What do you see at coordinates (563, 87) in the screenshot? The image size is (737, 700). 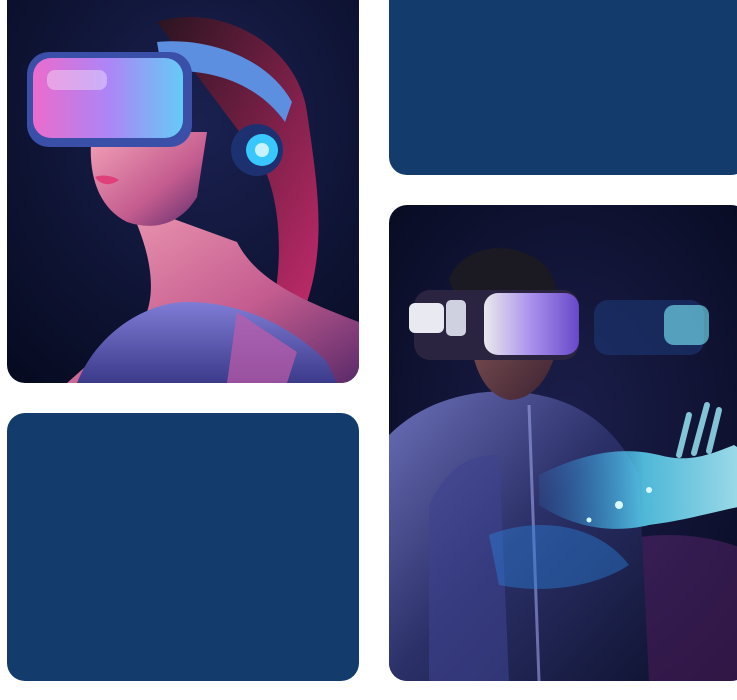 I see `blue-card-top-right` at bounding box center [563, 87].